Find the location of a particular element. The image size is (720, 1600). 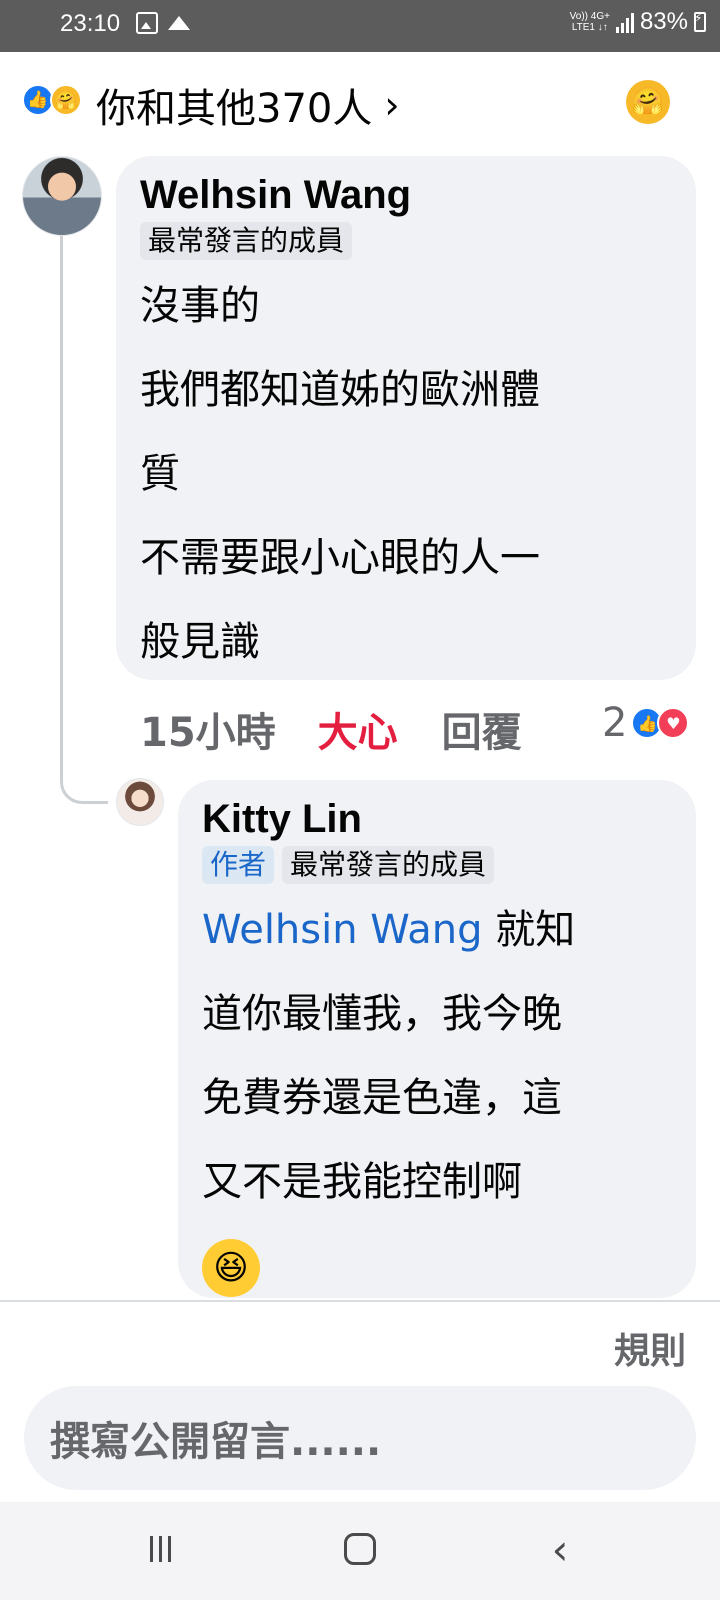

comment-actions: 15小時 大心 回覆 2 👍 ♥ is located at coordinates (420, 729).